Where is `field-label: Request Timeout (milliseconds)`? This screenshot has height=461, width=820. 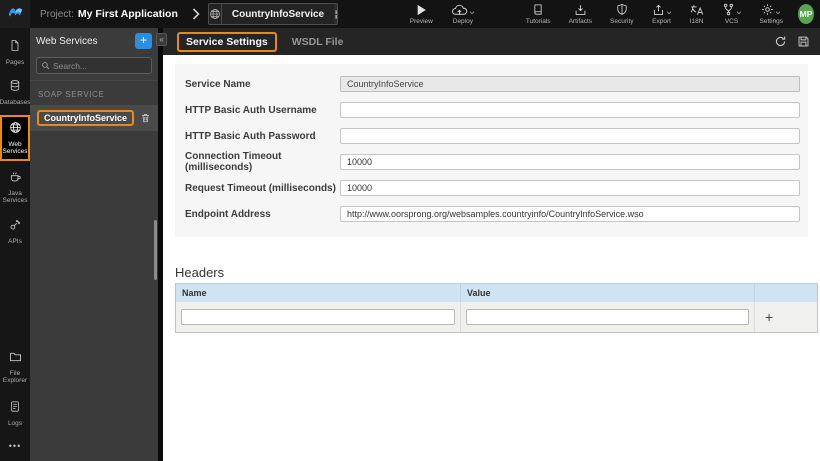
field-label: Request Timeout (milliseconds) is located at coordinates (260, 188).